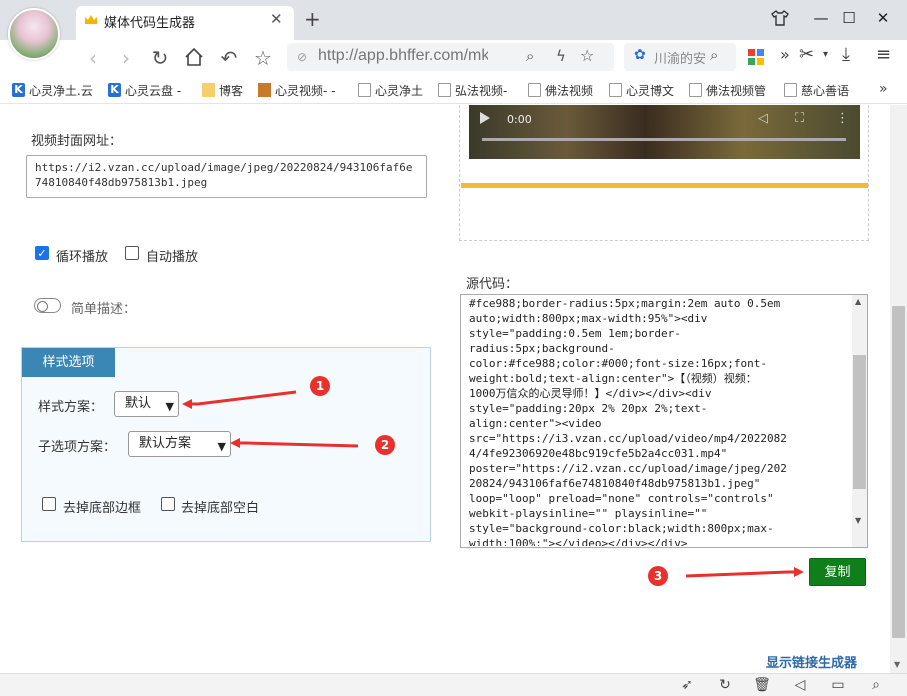 Image resolution: width=907 pixels, height=696 pixels. I want to click on bookmark-item: 弘法视频-, so click(472, 90).